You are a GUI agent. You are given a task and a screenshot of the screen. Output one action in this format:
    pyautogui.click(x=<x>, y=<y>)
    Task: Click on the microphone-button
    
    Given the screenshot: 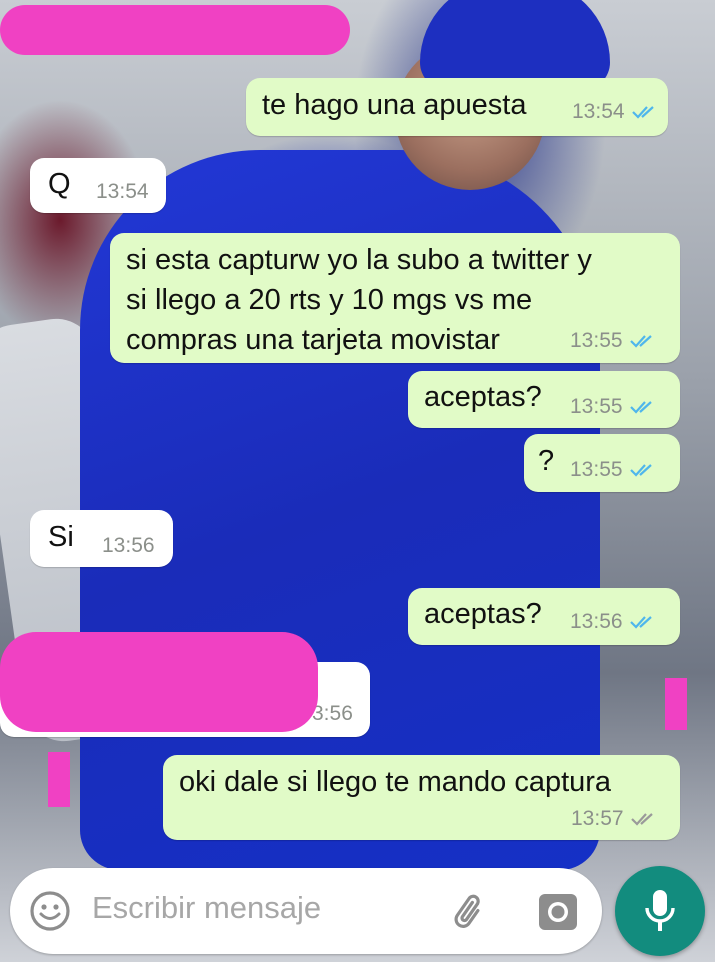 What is the action you would take?
    pyautogui.click(x=660, y=911)
    